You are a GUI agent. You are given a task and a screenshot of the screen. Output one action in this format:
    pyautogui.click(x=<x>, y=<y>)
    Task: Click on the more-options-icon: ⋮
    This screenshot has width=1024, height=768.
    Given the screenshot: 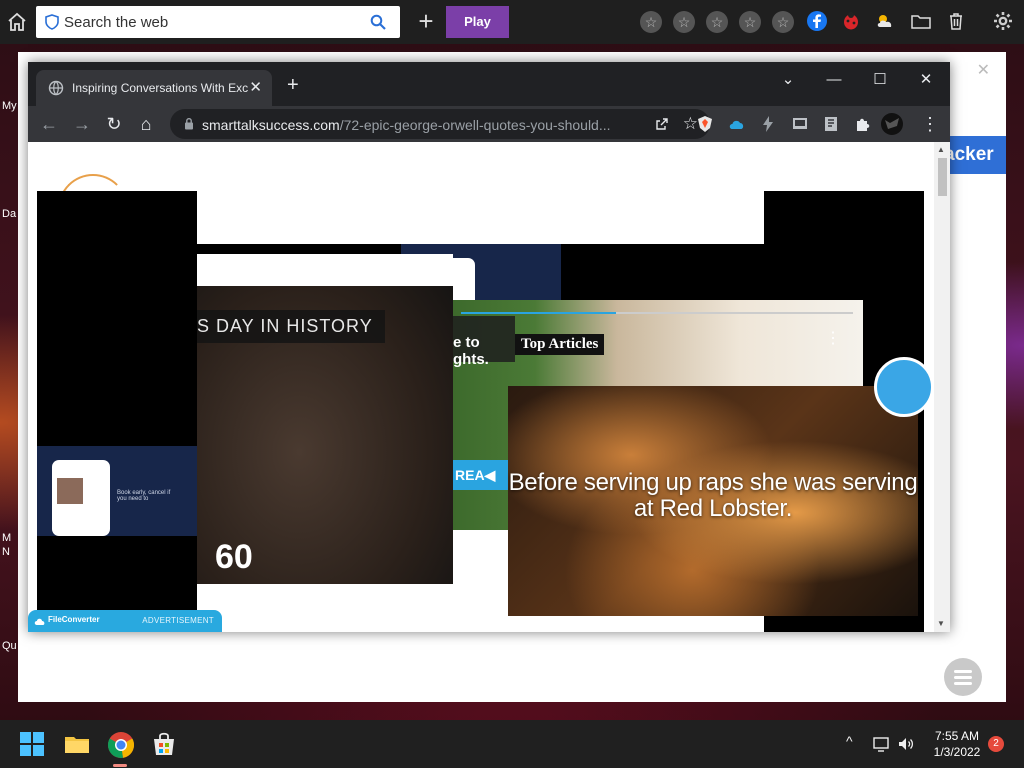 What is the action you would take?
    pyautogui.click(x=833, y=339)
    